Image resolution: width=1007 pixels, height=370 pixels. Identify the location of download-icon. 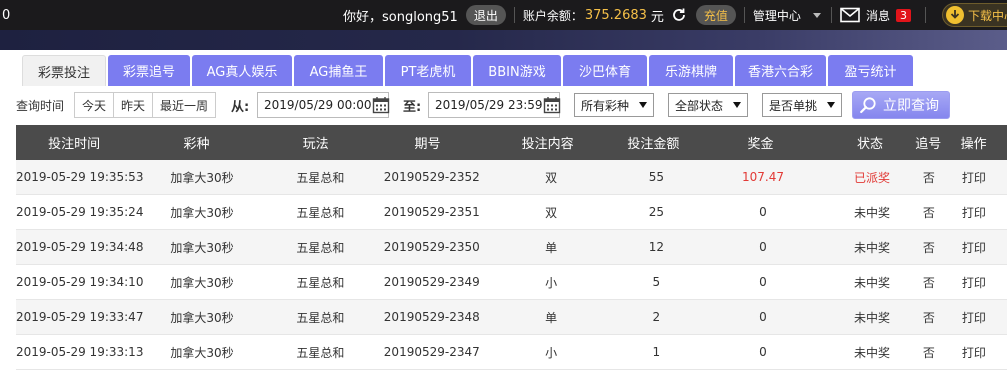
(955, 15).